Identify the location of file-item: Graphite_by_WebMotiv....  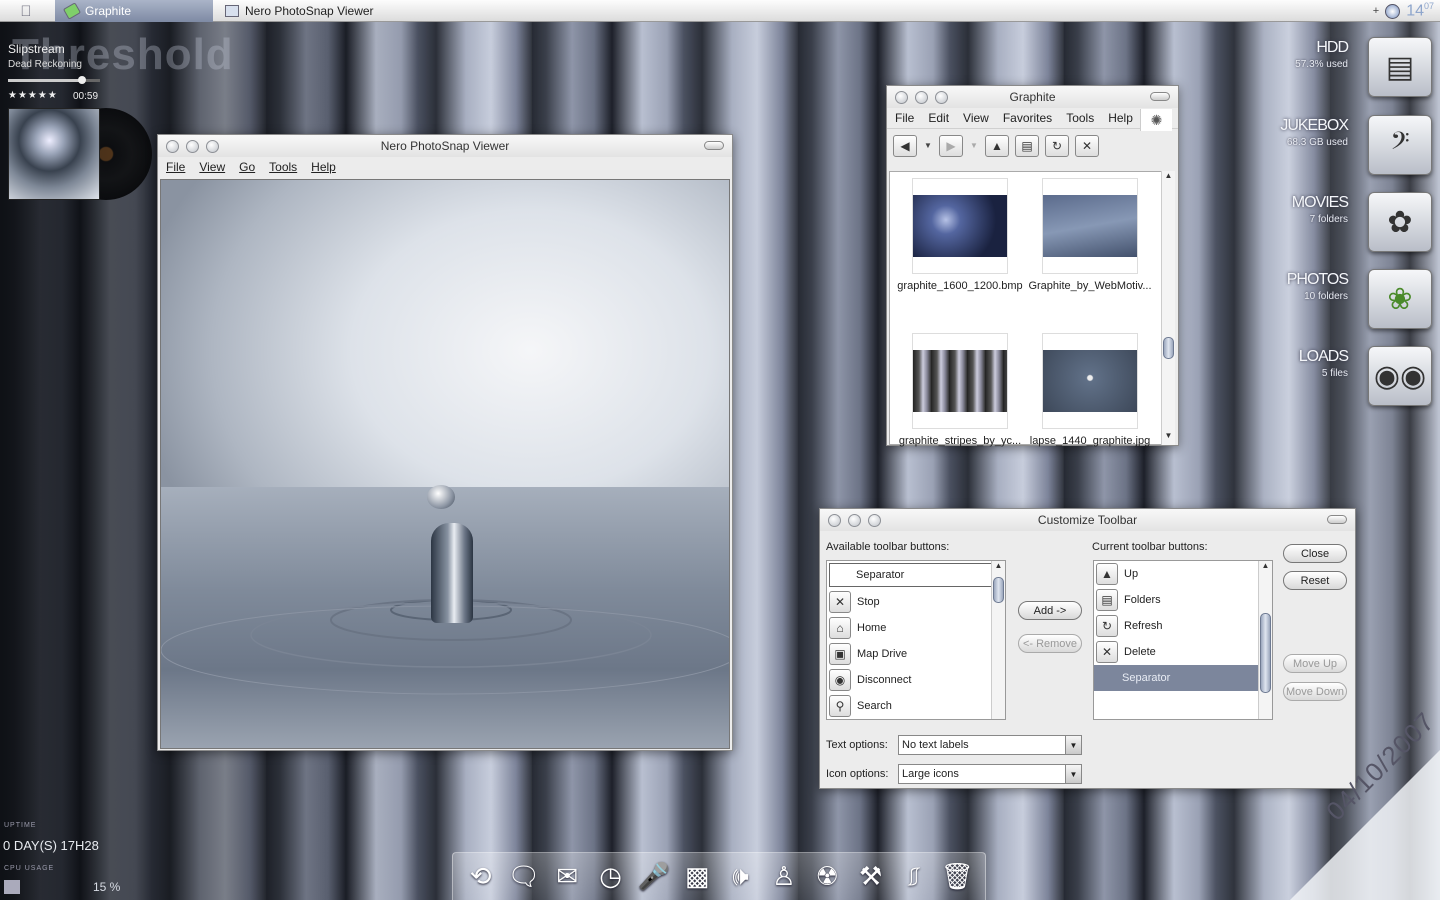
(1090, 249).